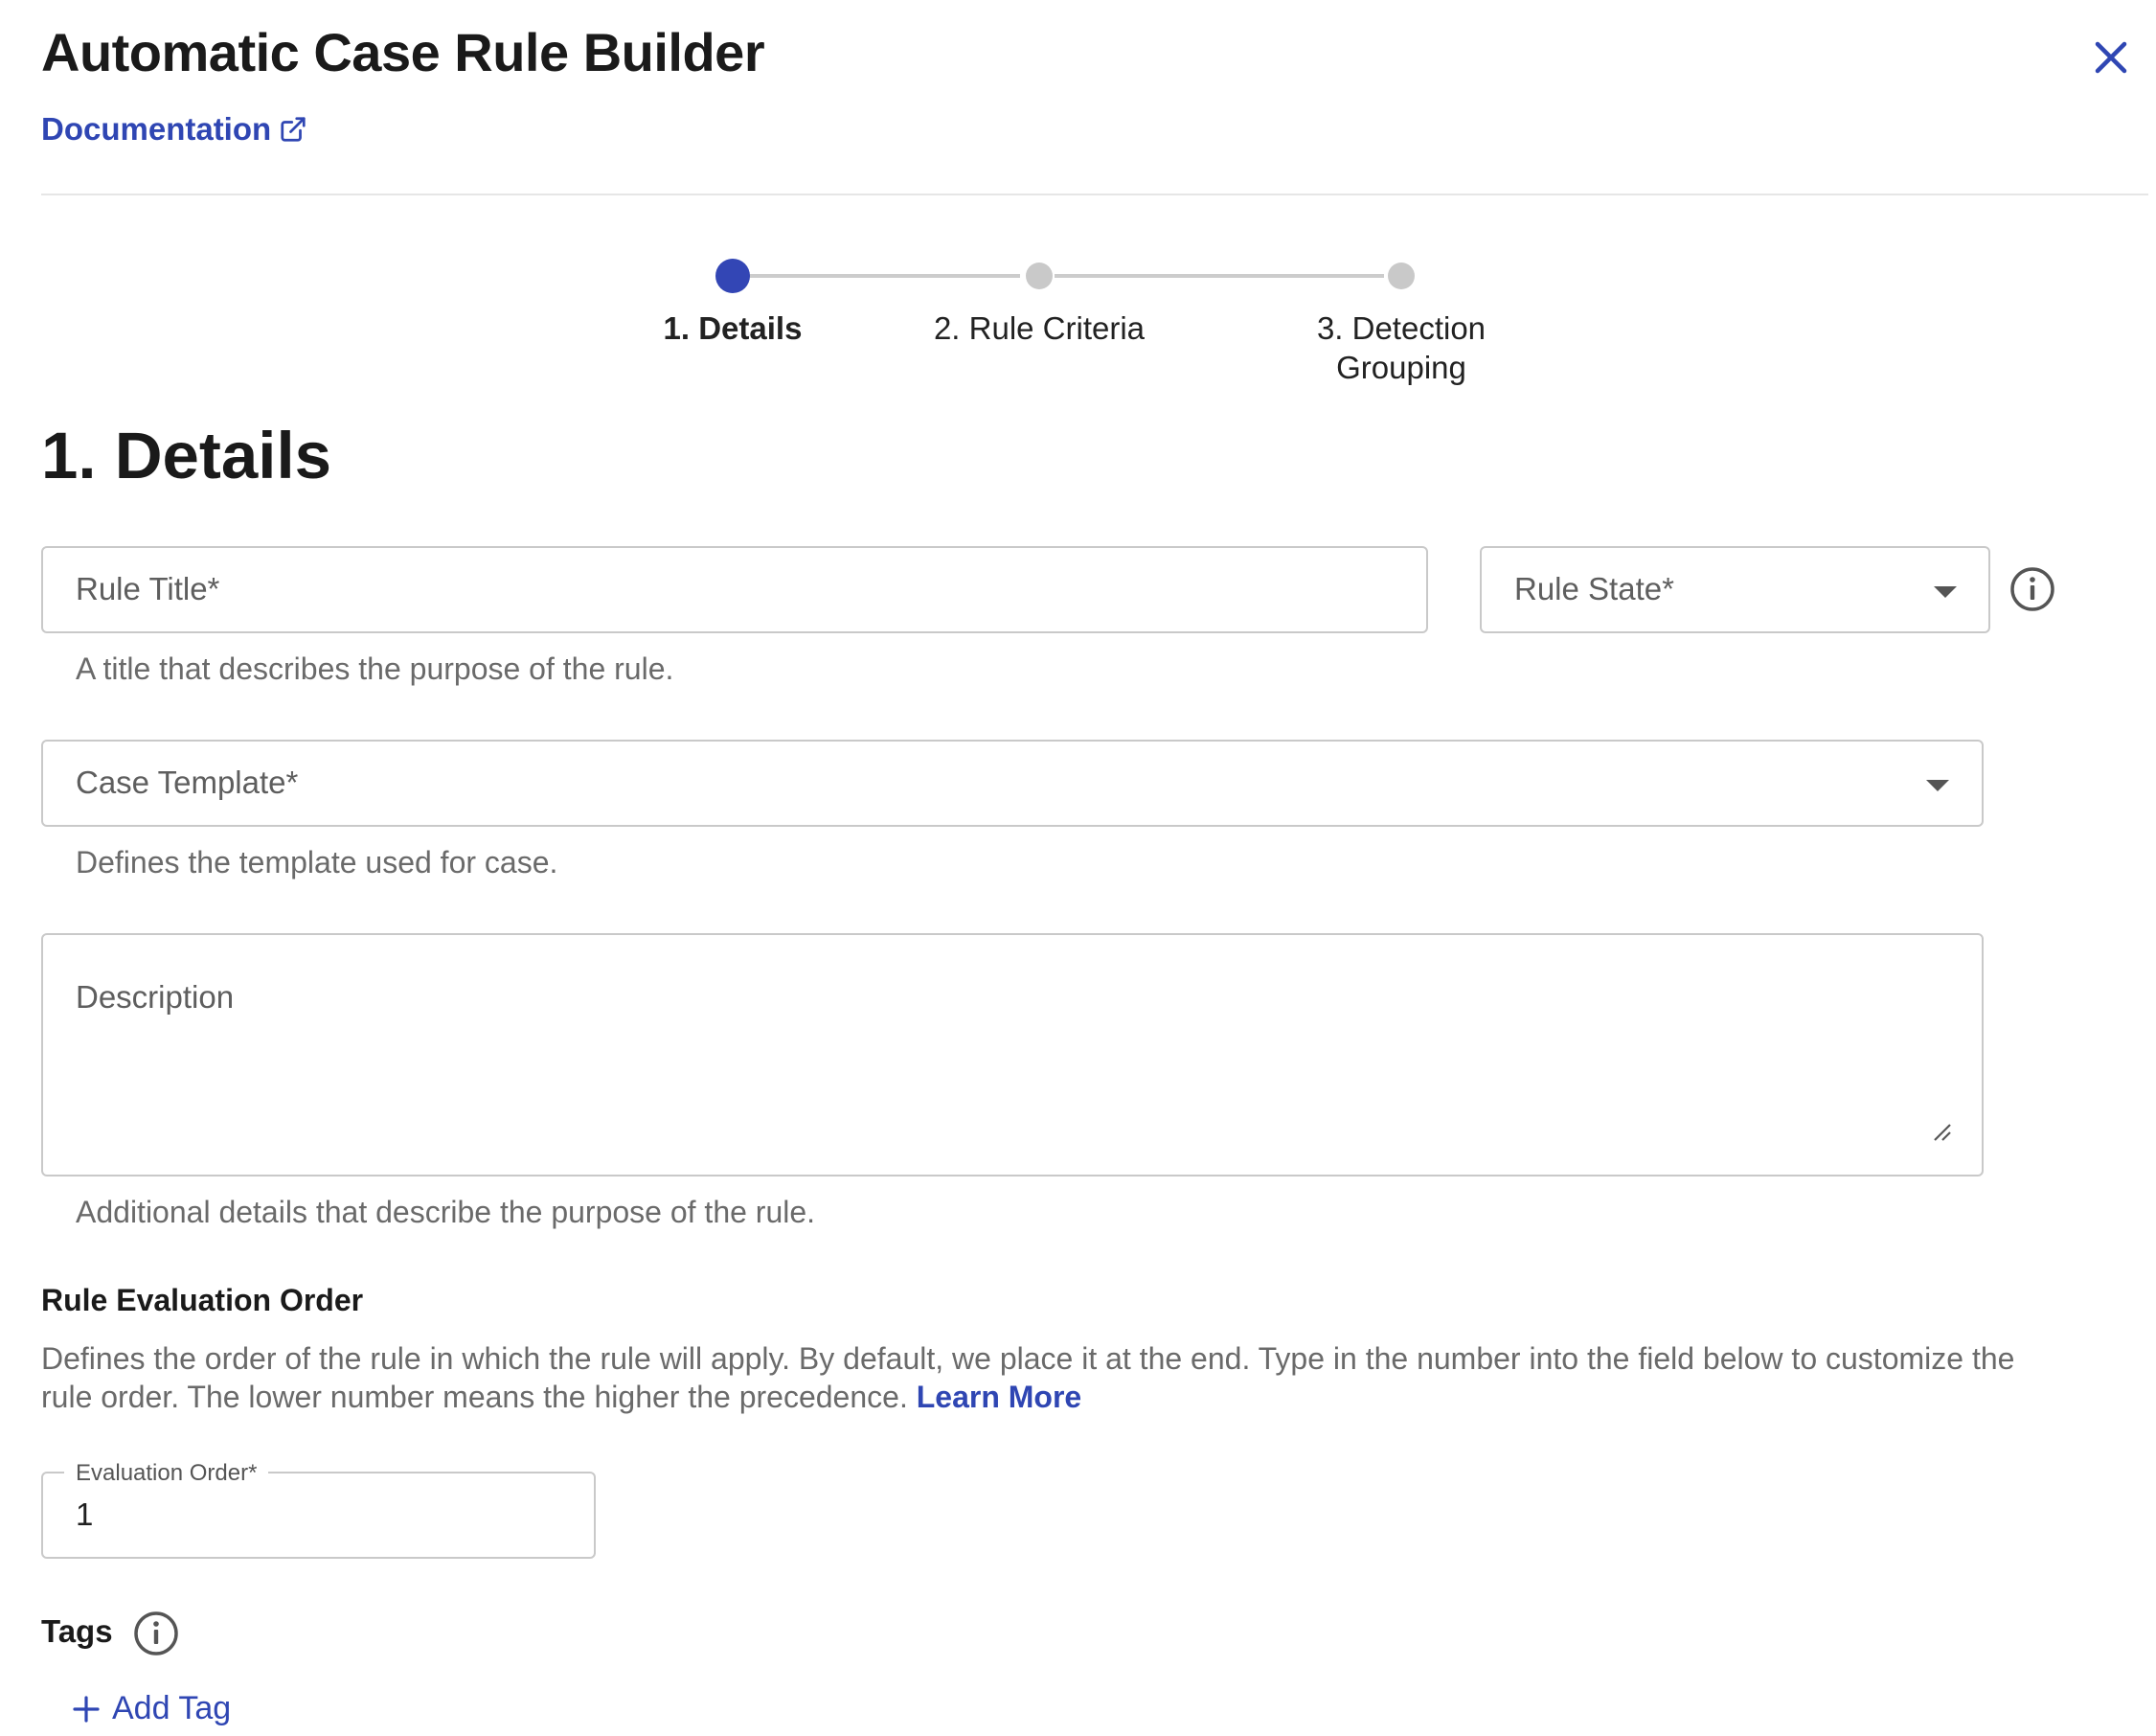  What do you see at coordinates (1013, 1054) in the screenshot?
I see `description-textarea: Description` at bounding box center [1013, 1054].